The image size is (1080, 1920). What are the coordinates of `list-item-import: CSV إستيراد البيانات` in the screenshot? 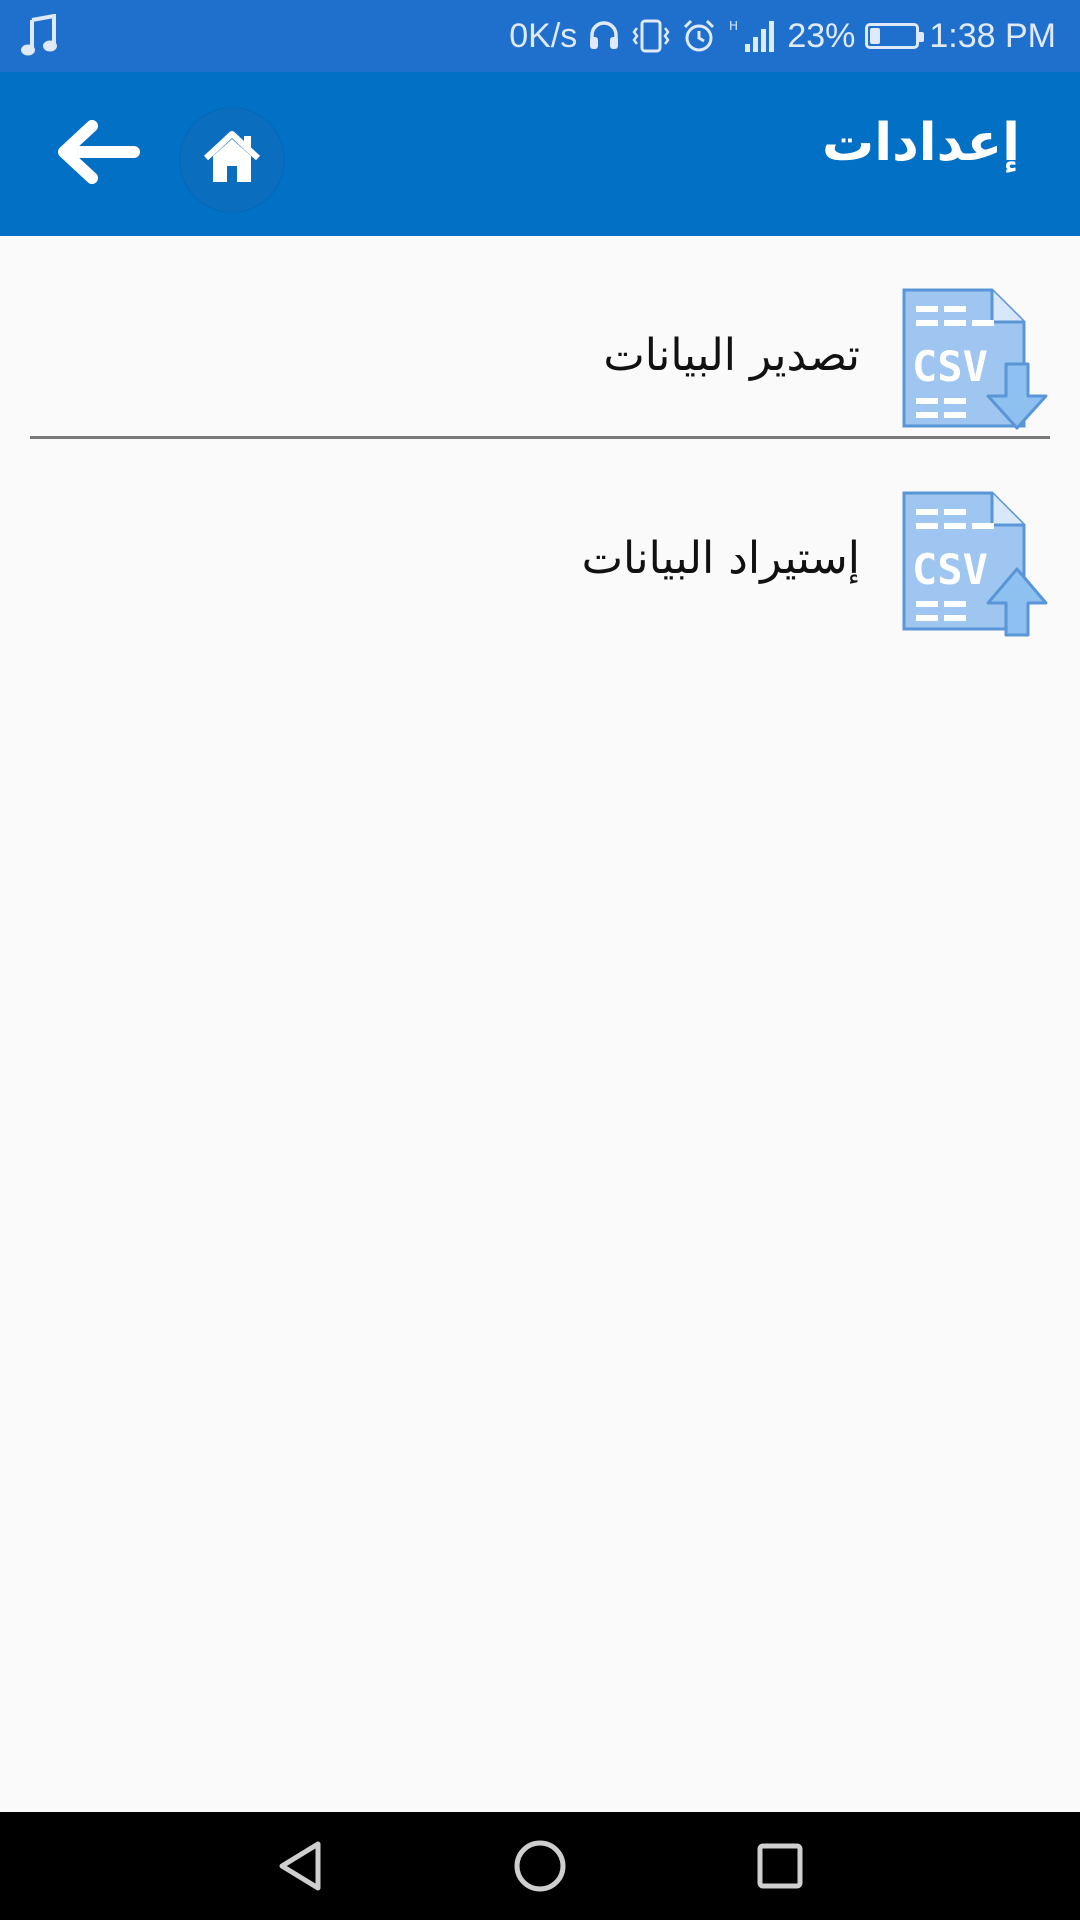 It's located at (540, 539).